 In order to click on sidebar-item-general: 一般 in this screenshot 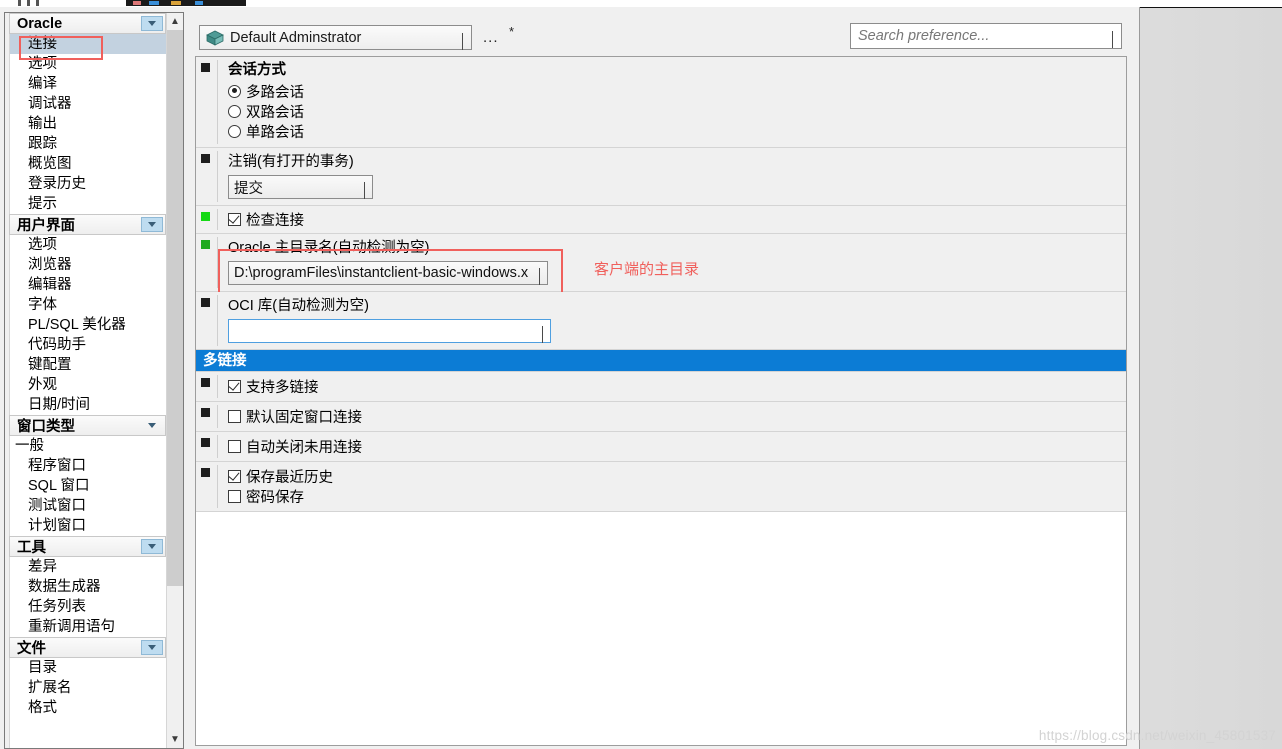, I will do `click(88, 446)`.